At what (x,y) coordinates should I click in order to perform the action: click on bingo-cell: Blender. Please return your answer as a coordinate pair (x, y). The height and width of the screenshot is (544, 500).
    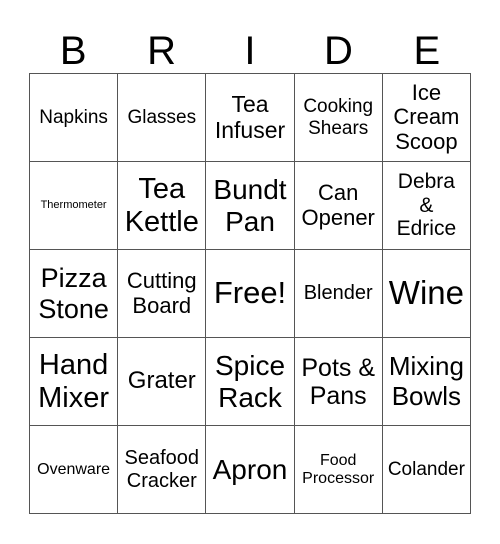
    Looking at the image, I should click on (338, 294).